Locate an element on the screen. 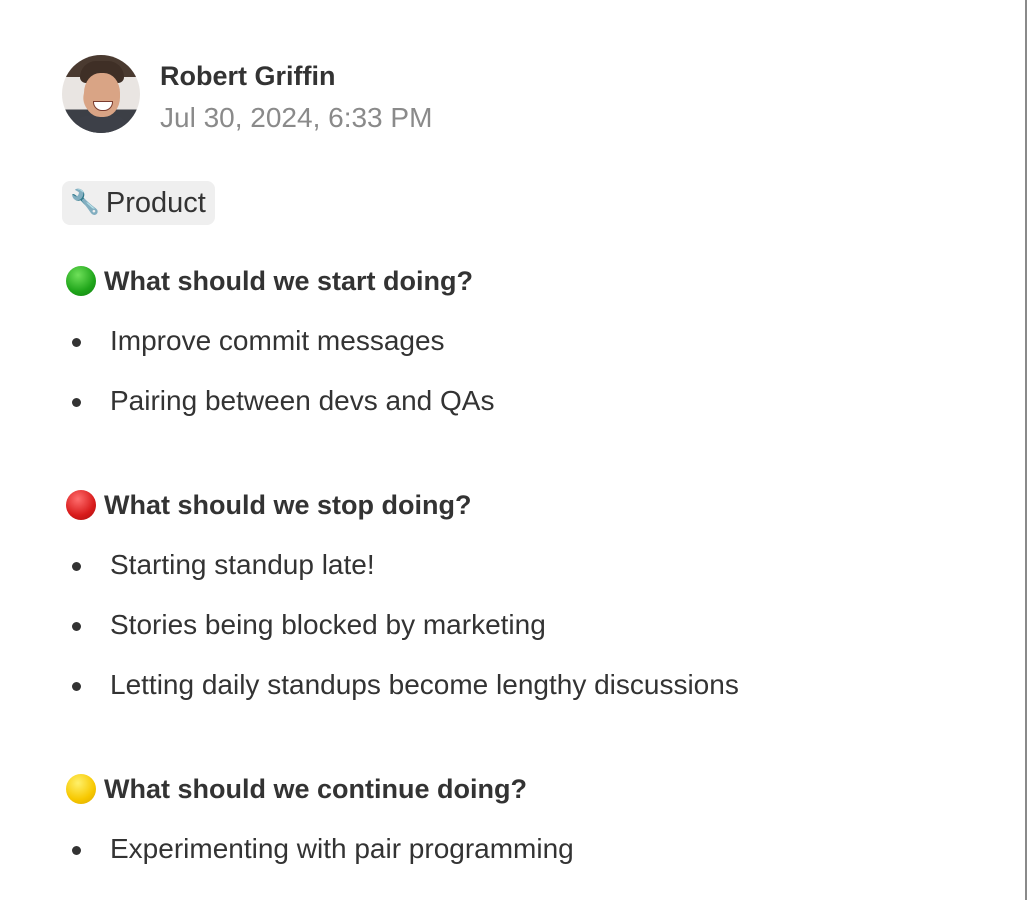  author-name: Robert Griffin is located at coordinates (296, 76).